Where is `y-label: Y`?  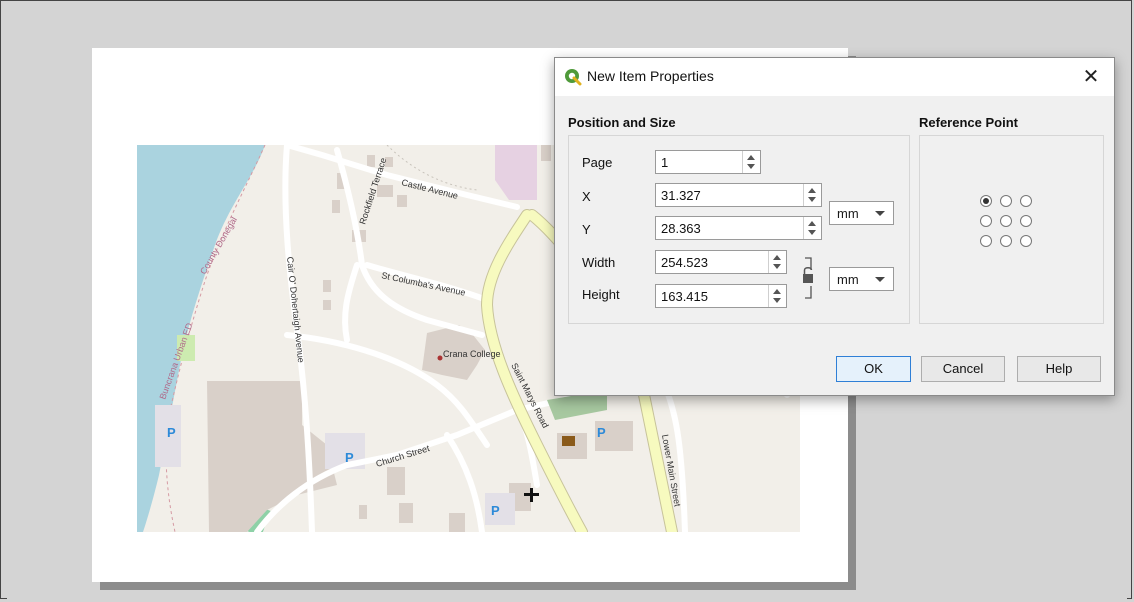
y-label: Y is located at coordinates (586, 229).